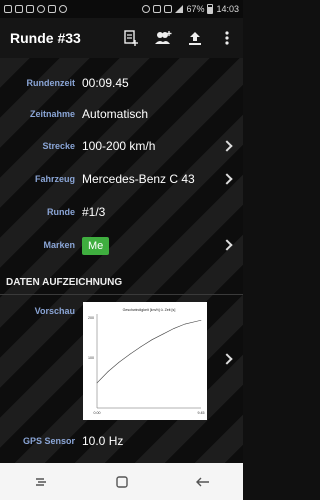  Describe the element at coordinates (227, 38) in the screenshot. I see `overflow-menu-icon` at that location.